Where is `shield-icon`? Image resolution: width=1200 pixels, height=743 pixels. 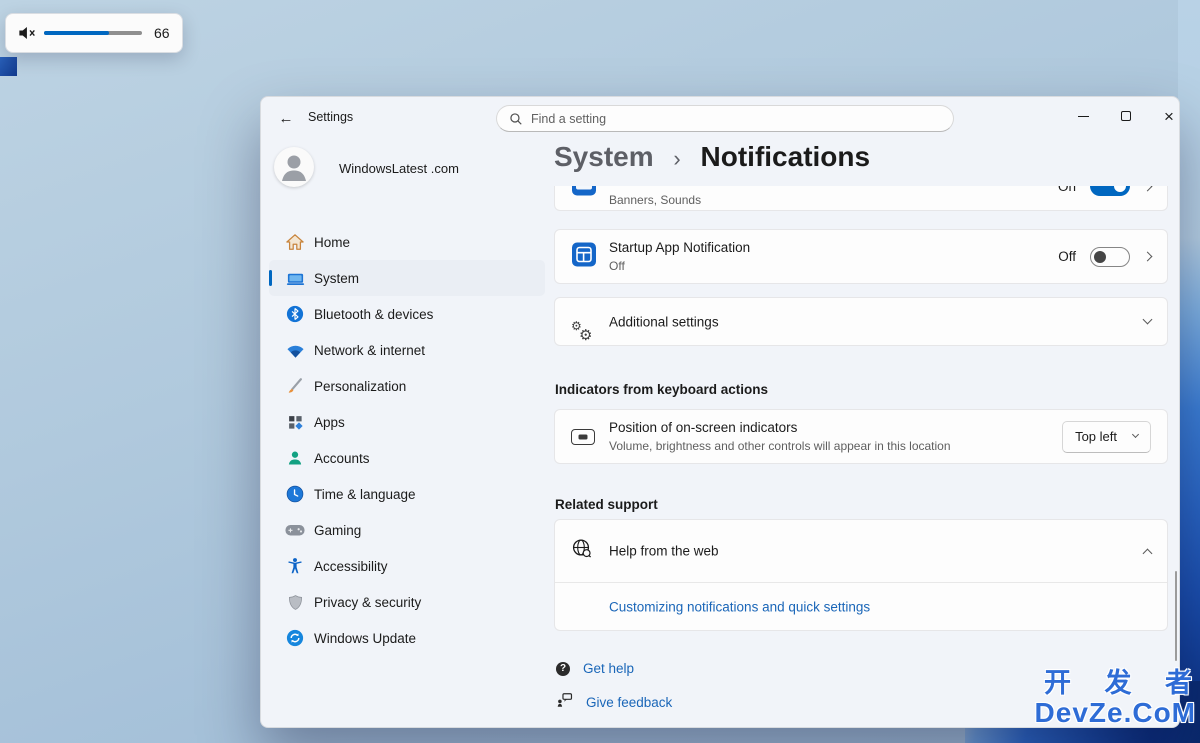 shield-icon is located at coordinates (295, 602).